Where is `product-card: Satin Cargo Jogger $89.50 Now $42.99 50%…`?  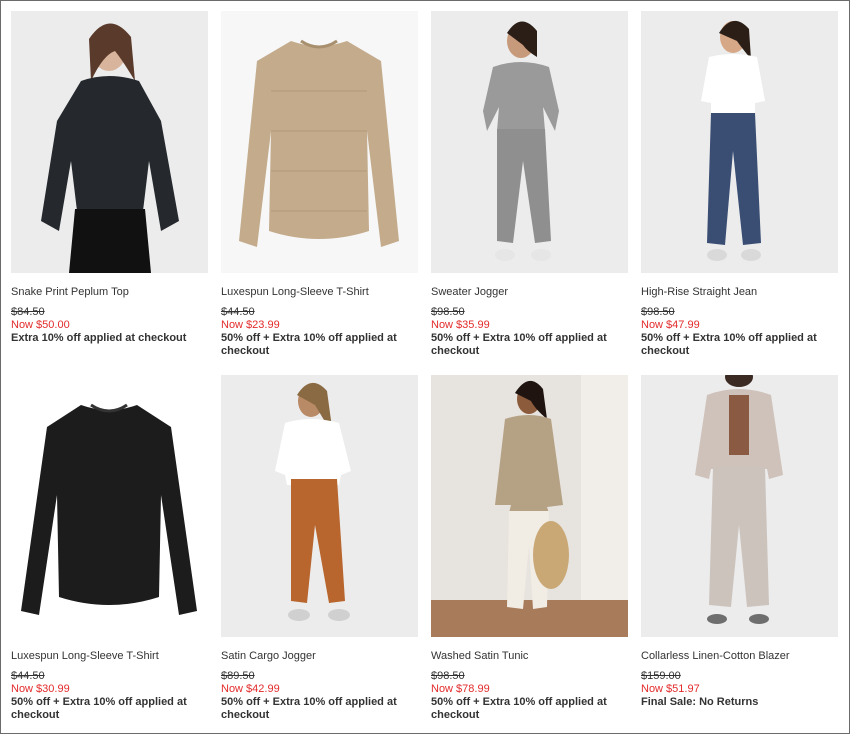 product-card: Satin Cargo Jogger $89.50 Now $42.99 50%… is located at coordinates (319, 557).